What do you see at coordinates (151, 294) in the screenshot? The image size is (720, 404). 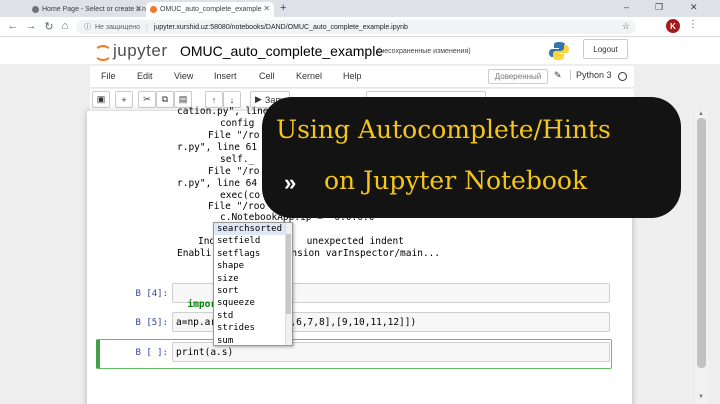 I see `cell-prompt: В [4]:` at bounding box center [151, 294].